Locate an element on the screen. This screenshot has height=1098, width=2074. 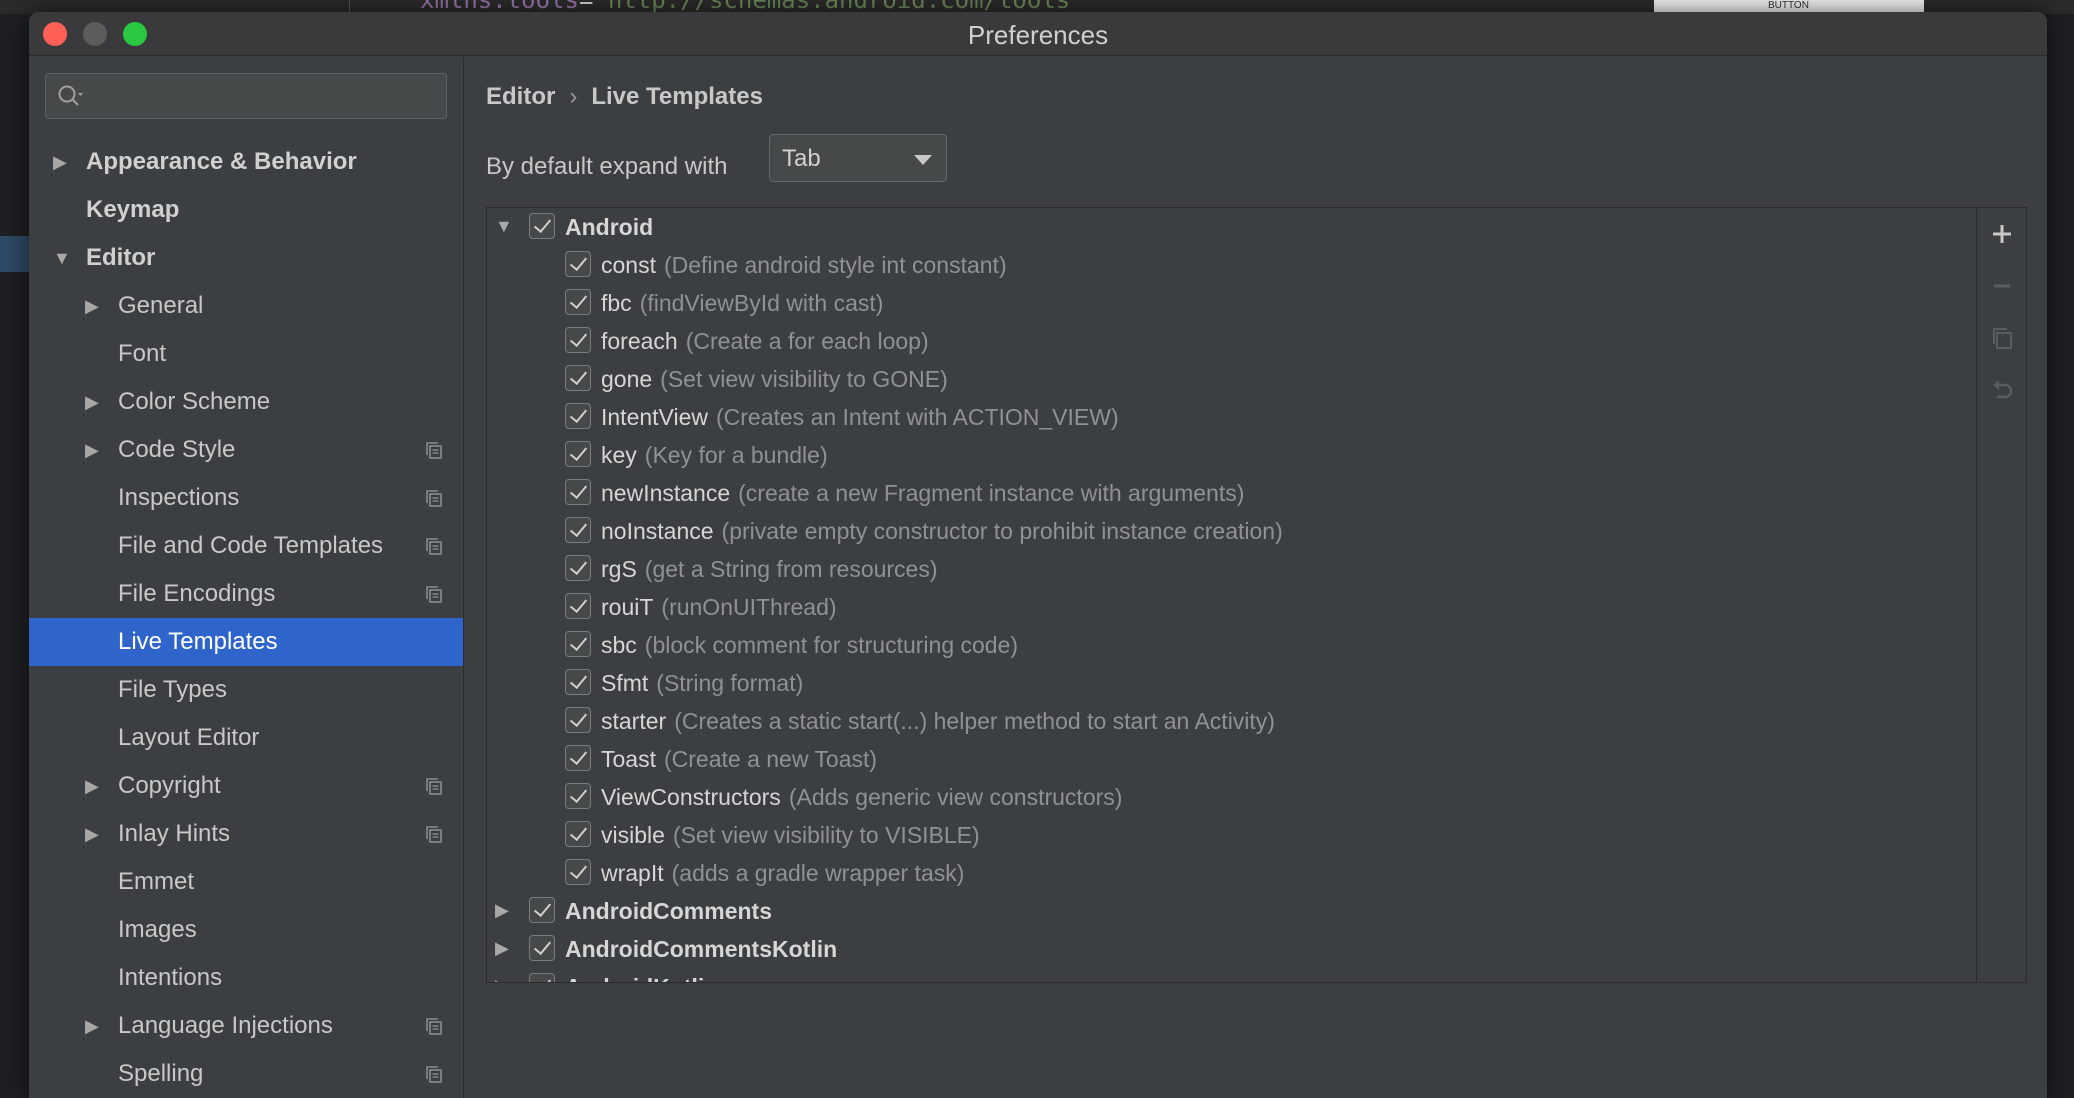
template-group-row: ▶ AndroidComments is located at coordinates (1231, 911).